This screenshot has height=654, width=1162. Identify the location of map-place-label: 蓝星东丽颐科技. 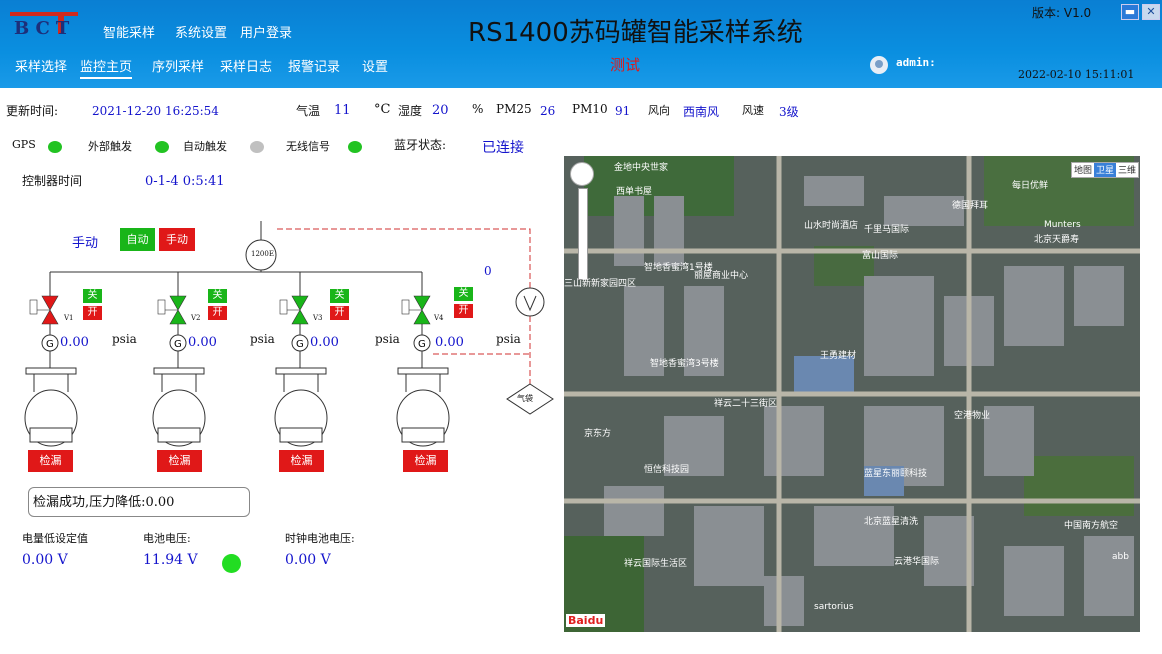
(896, 474).